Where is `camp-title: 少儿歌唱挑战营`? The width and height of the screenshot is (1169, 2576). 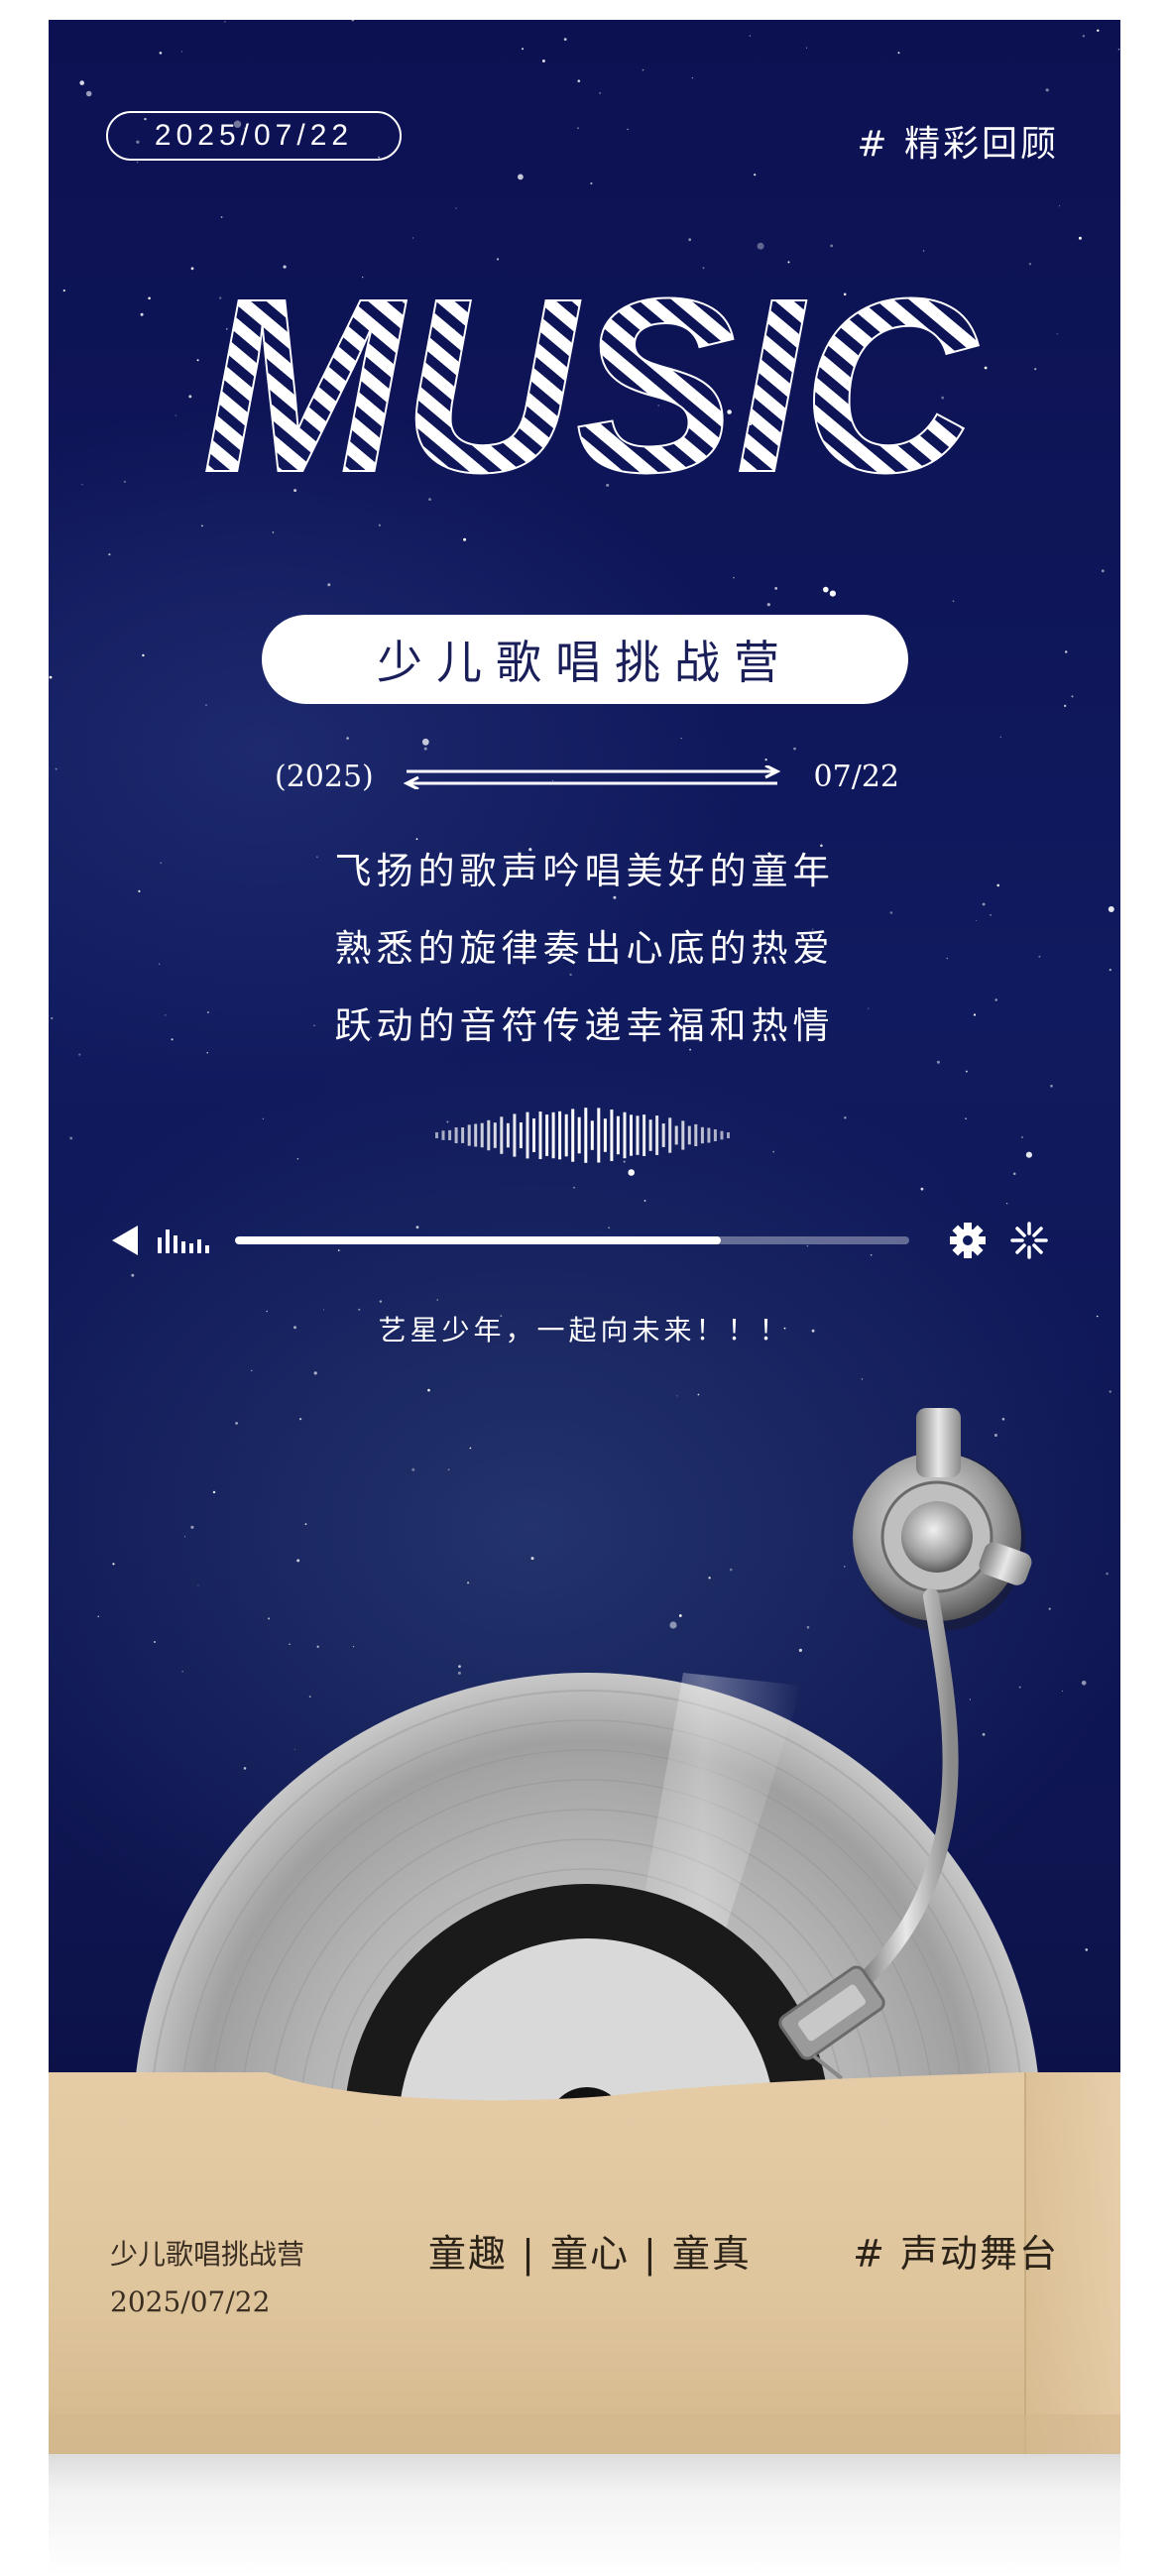 camp-title: 少儿歌唱挑战营 is located at coordinates (585, 659).